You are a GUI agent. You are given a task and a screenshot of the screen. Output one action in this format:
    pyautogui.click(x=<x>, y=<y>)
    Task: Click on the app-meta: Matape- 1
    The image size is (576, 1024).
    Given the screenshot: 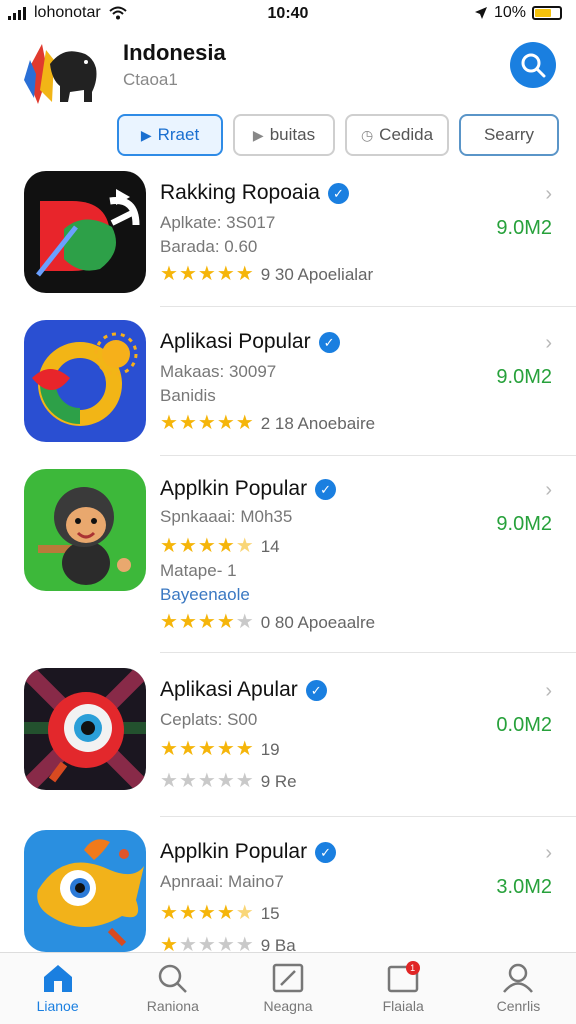 What is the action you would take?
    pyautogui.click(x=198, y=570)
    